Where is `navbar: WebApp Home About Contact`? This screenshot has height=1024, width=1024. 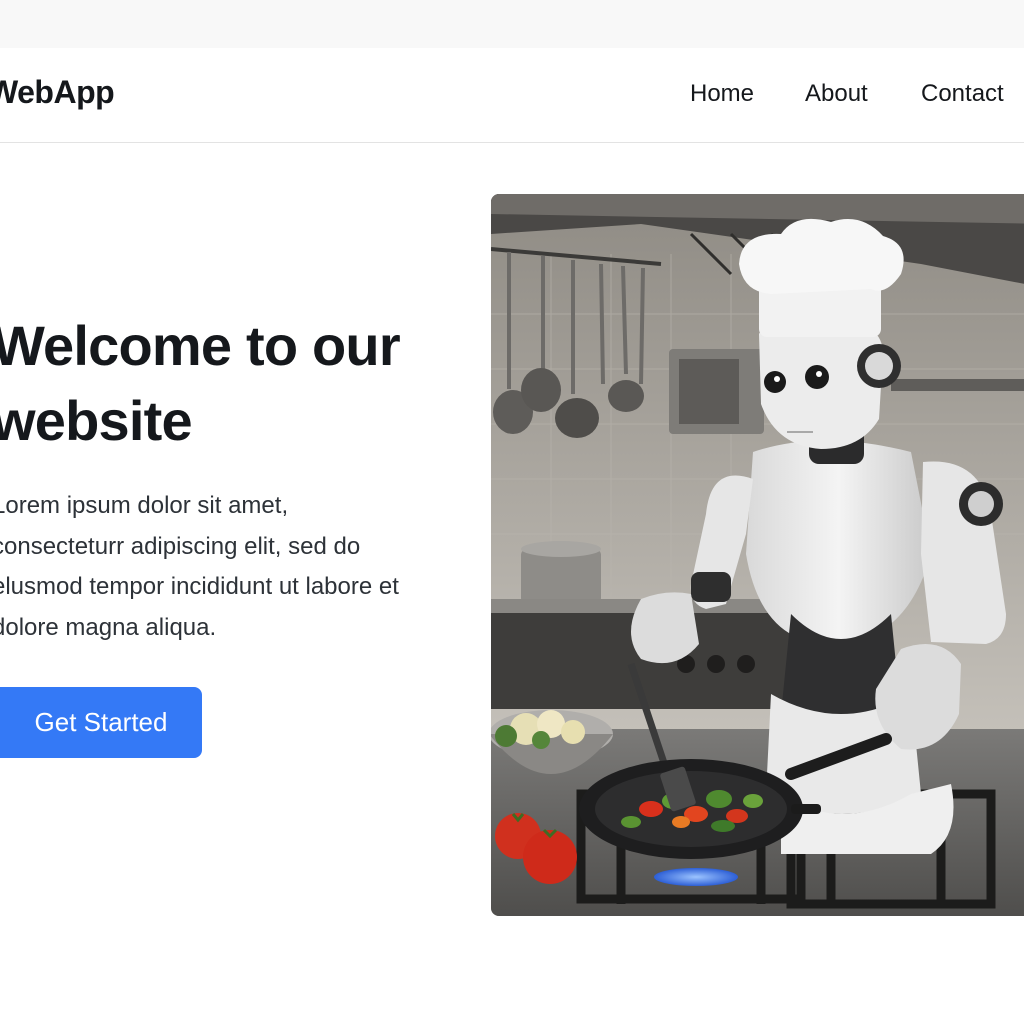 navbar: WebApp Home About Contact is located at coordinates (512, 95).